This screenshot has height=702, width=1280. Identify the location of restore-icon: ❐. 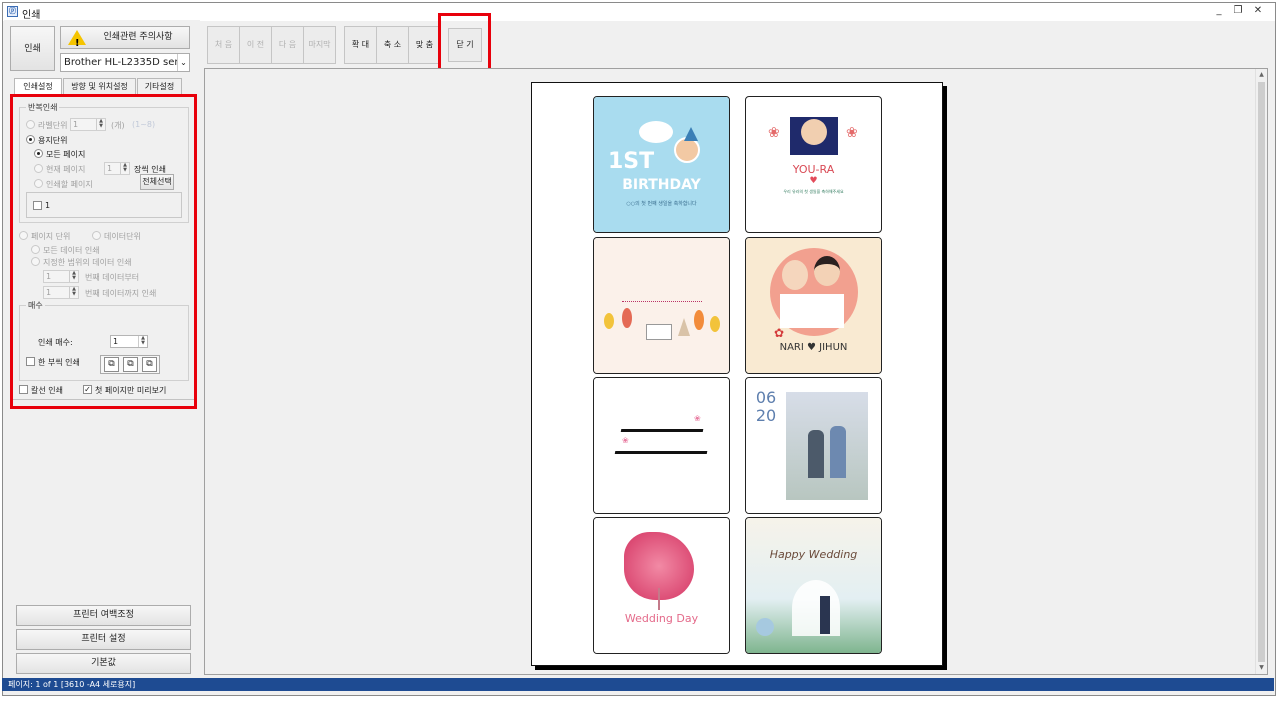
(1238, 11).